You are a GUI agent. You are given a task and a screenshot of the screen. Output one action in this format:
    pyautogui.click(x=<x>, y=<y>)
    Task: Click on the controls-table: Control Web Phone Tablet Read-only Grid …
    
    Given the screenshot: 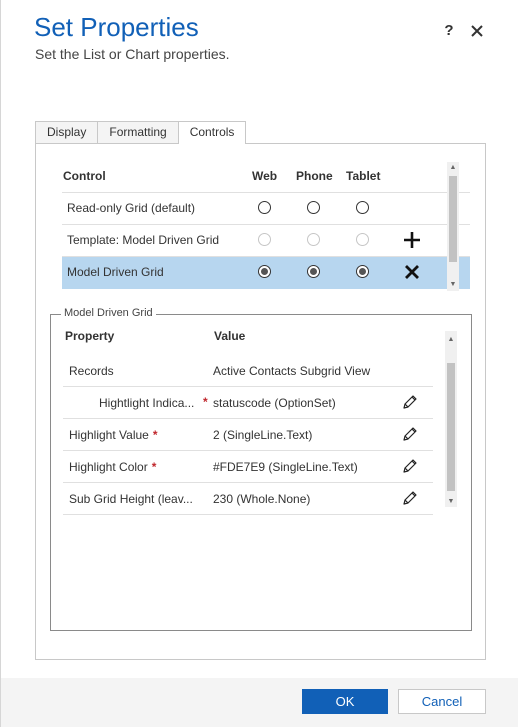 What is the action you would take?
    pyautogui.click(x=266, y=225)
    